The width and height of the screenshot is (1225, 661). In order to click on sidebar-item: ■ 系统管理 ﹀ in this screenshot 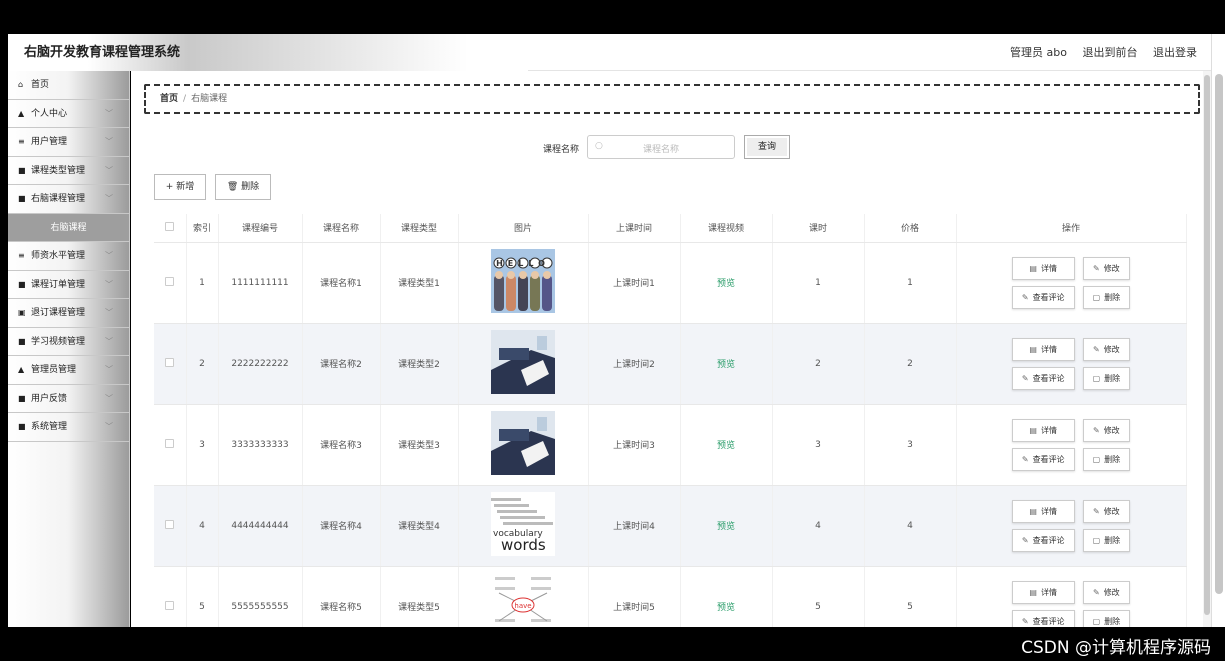, I will do `click(68, 427)`.